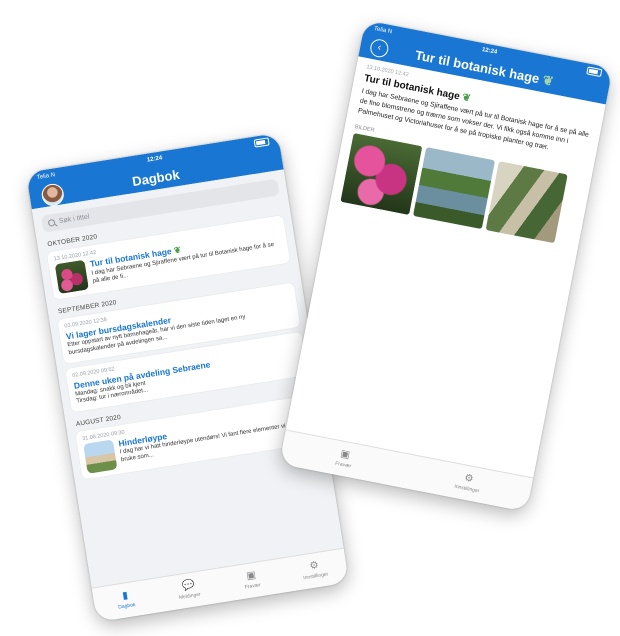 Image resolution: width=620 pixels, height=636 pixels. I want to click on tab-label: Dagbok, so click(126, 606).